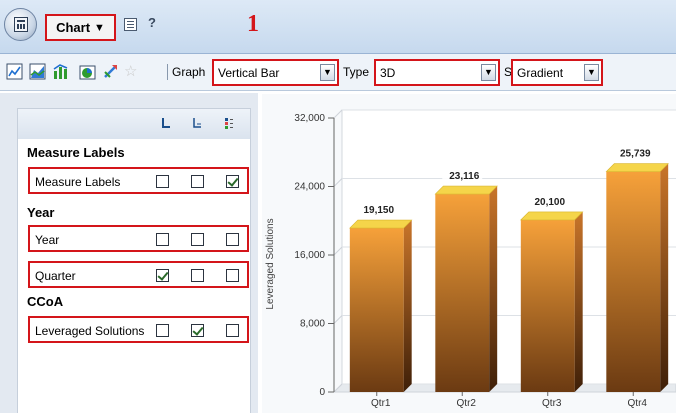 The width and height of the screenshot is (676, 413). Describe the element at coordinates (467, 403) in the screenshot. I see `x-tick-label: Qtr2` at that location.